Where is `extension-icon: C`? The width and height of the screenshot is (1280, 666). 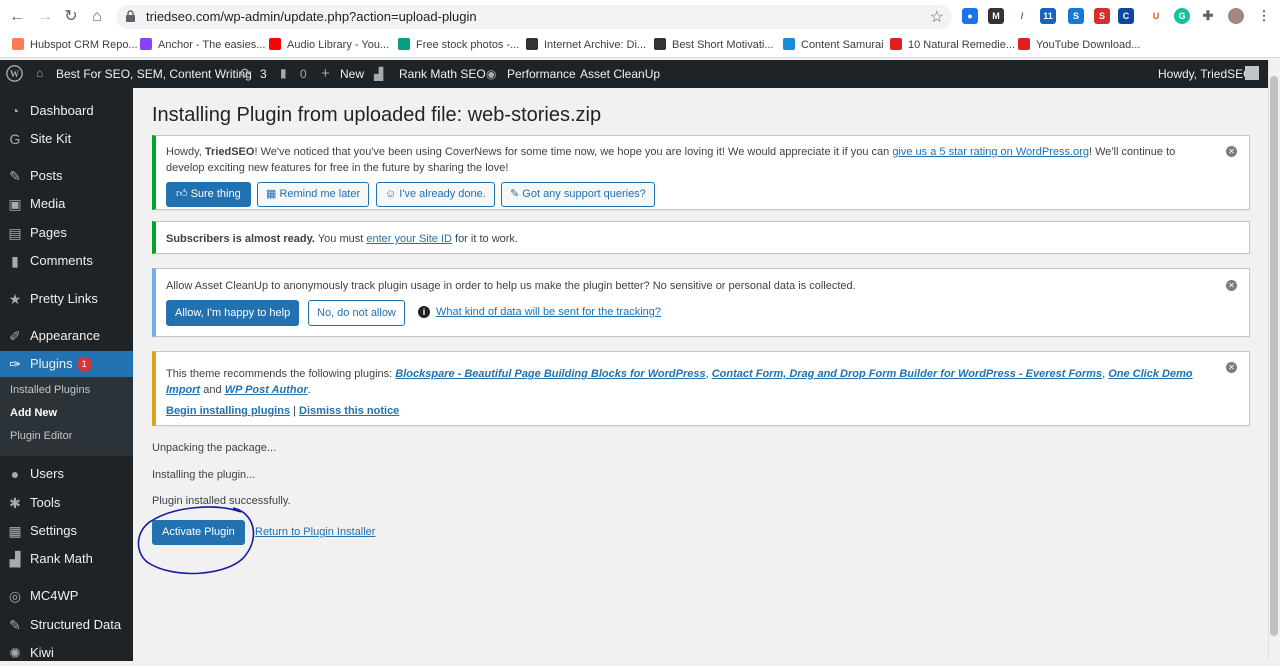
extension-icon: C is located at coordinates (1126, 16).